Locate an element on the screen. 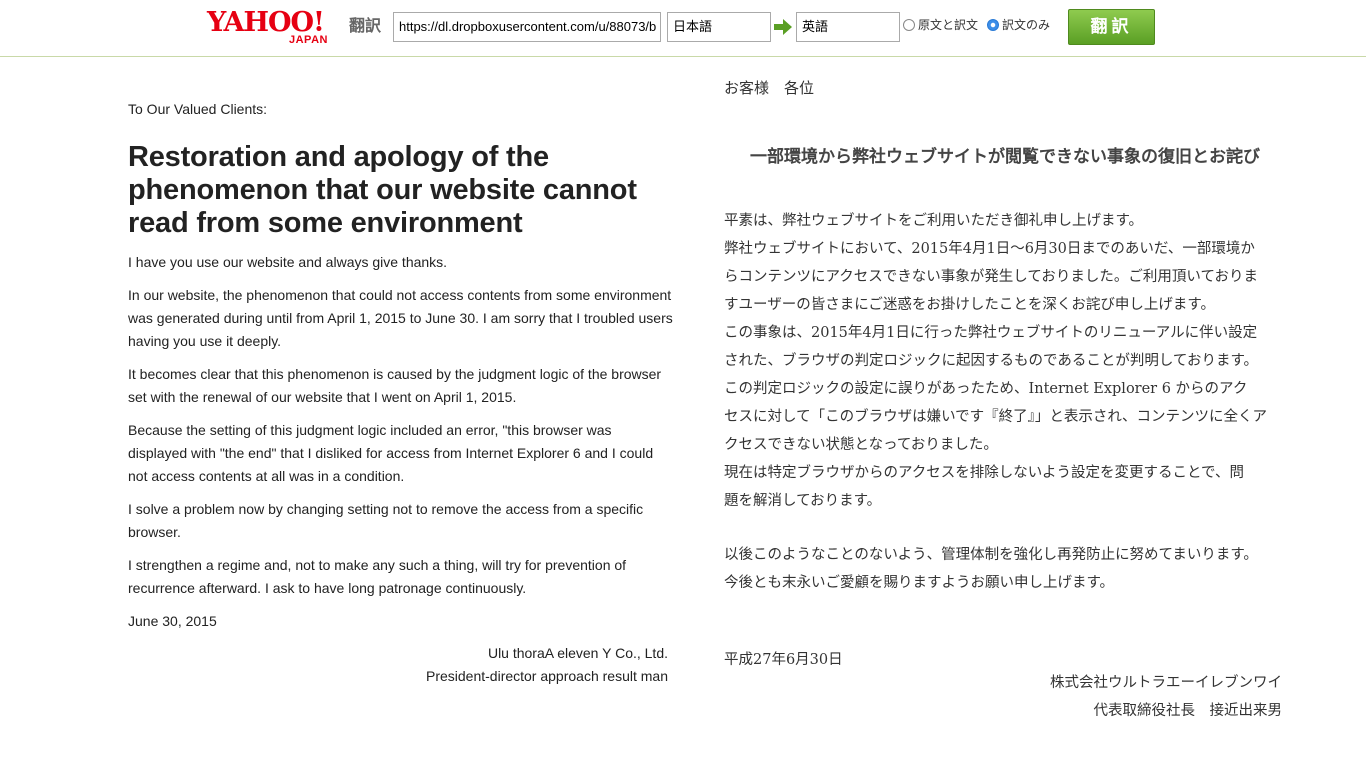 This screenshot has height=768, width=1366. radio-unchecked-icon is located at coordinates (909, 25).